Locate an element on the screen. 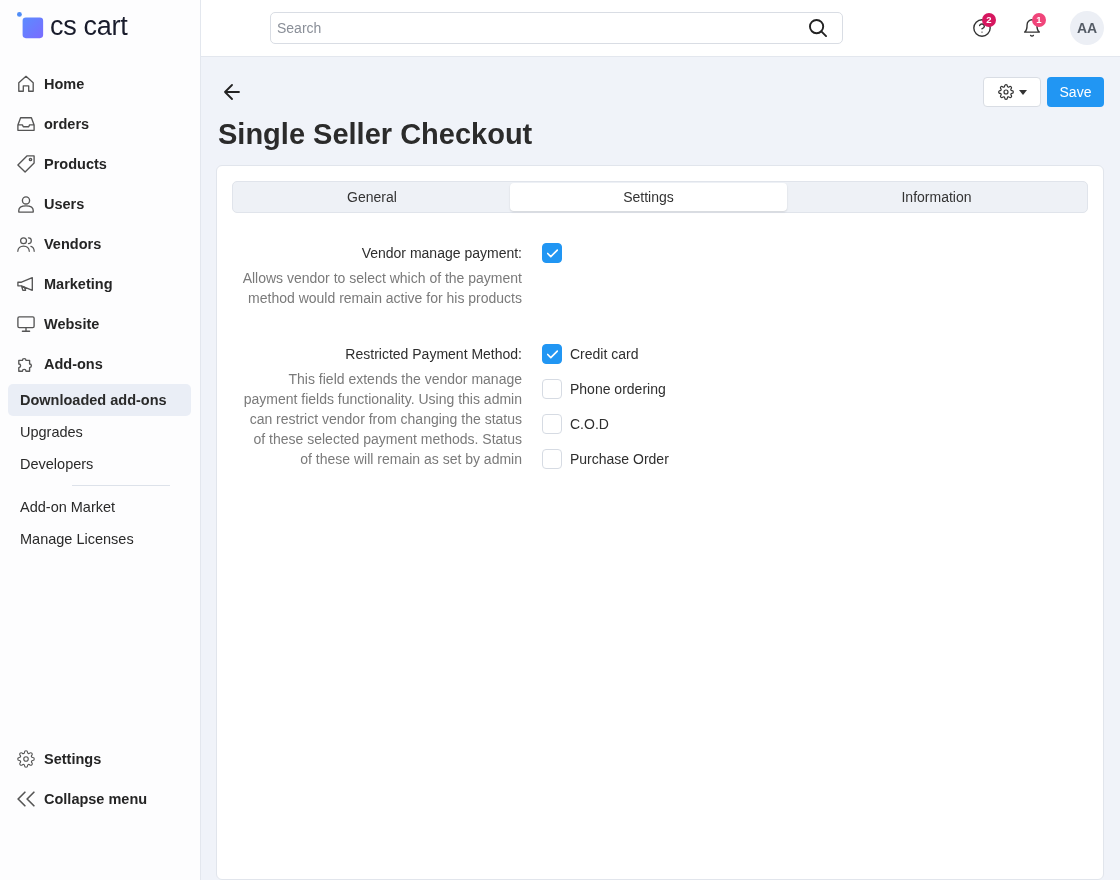 This screenshot has width=1120, height=880. nav-item: Marketing is located at coordinates (56, 284).